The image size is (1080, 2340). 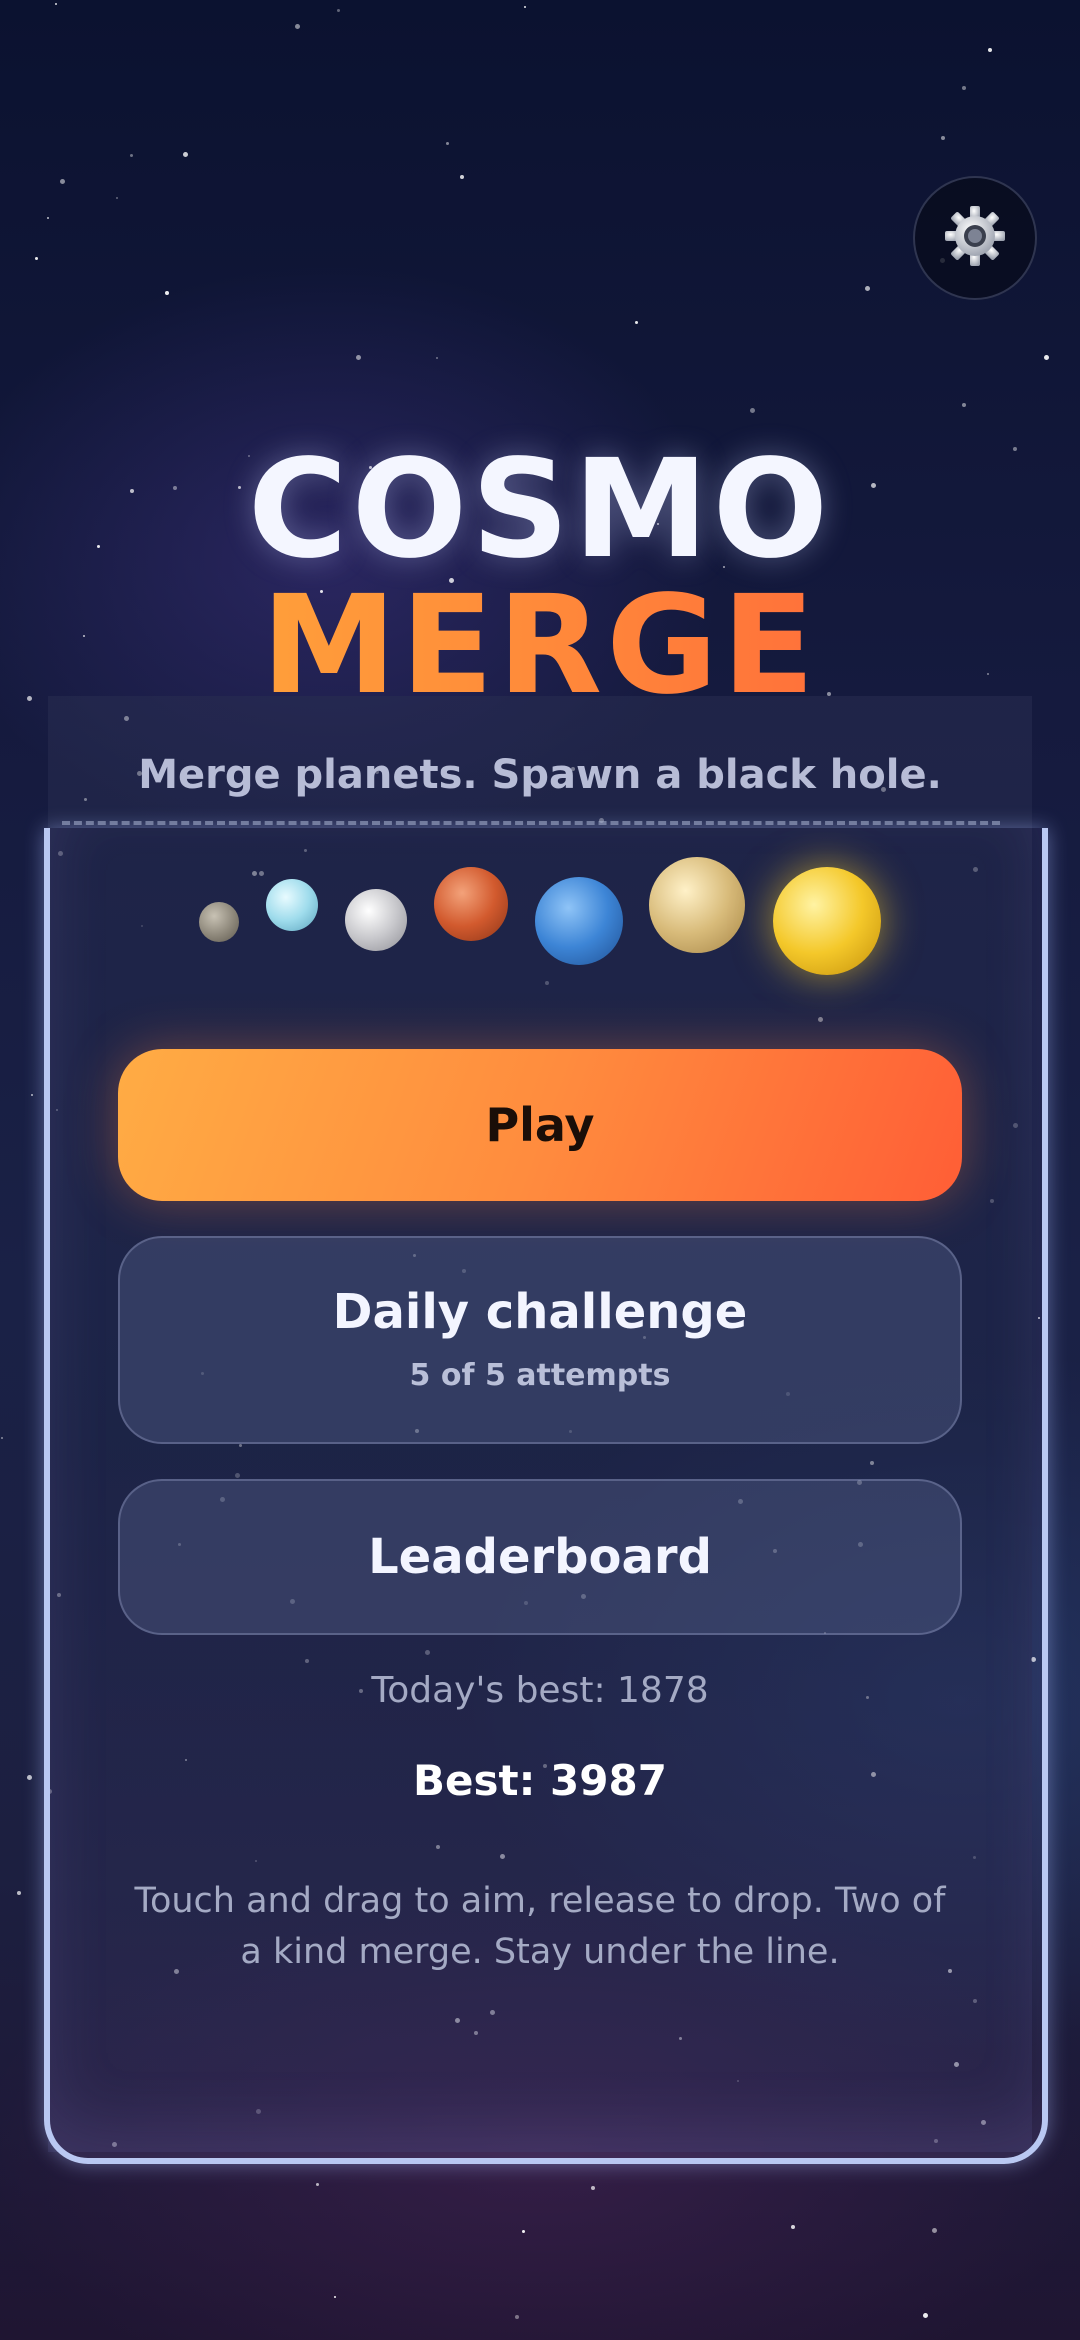 What do you see at coordinates (540, 775) in the screenshot?
I see `subtitle: Merge planets. Spawn a black hole.` at bounding box center [540, 775].